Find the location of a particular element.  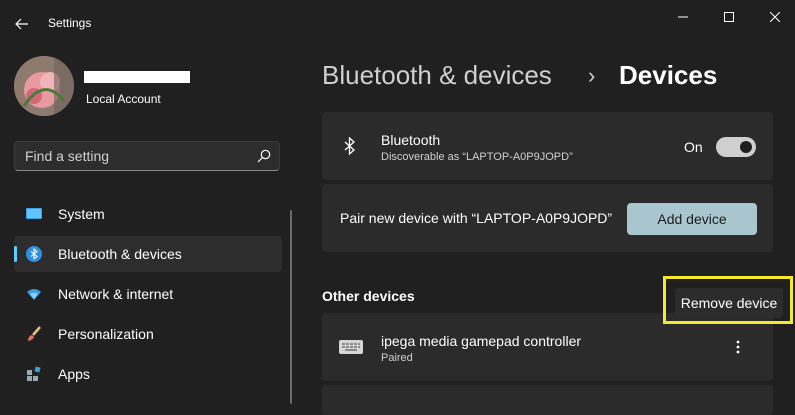

bluetooth-state-label: On is located at coordinates (693, 147).